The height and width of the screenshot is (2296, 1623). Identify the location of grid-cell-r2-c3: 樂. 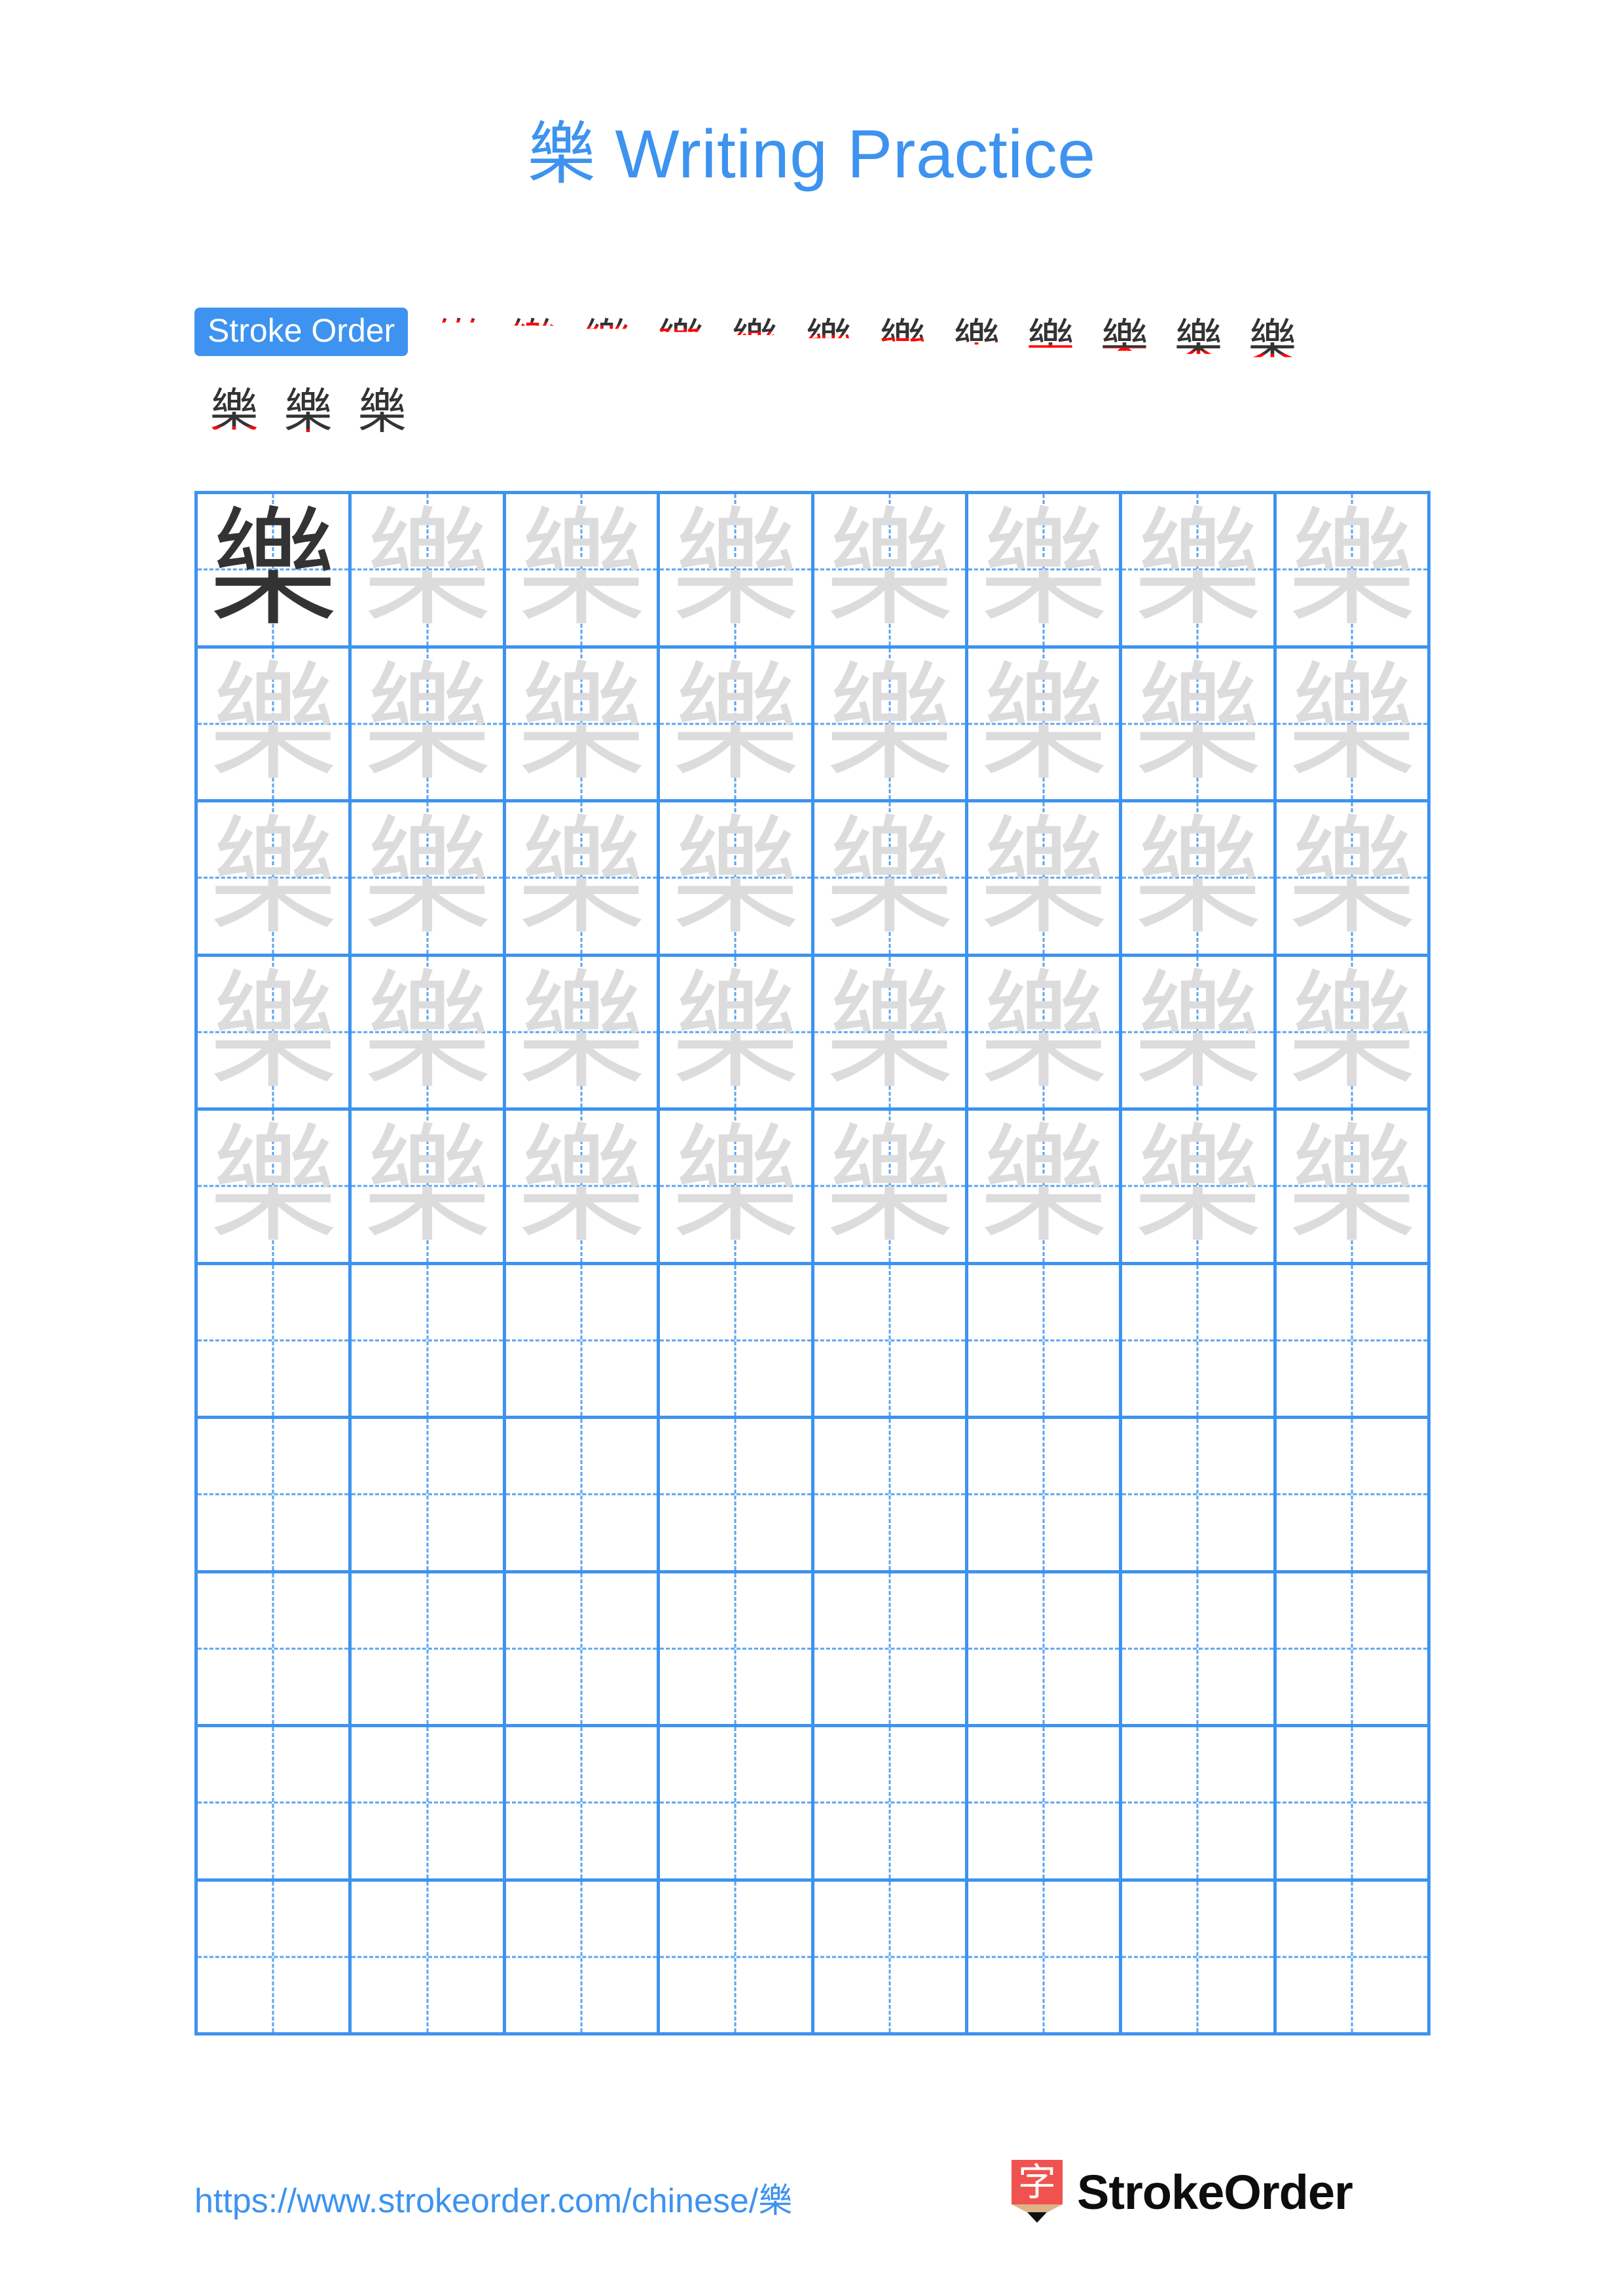
(583, 725).